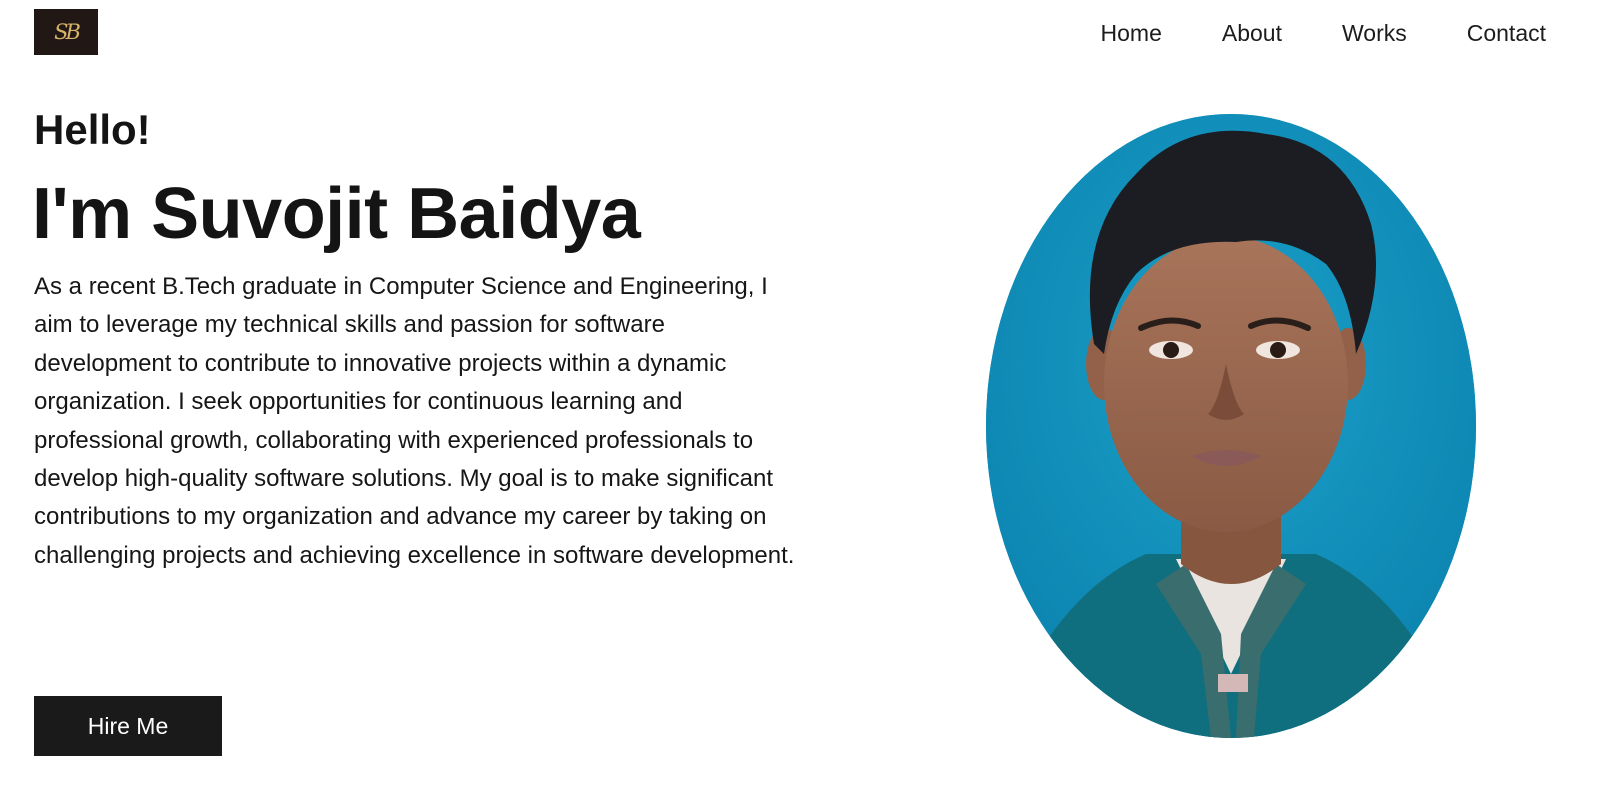 This screenshot has height=790, width=1610. I want to click on nav-about-link: About, so click(1252, 33).